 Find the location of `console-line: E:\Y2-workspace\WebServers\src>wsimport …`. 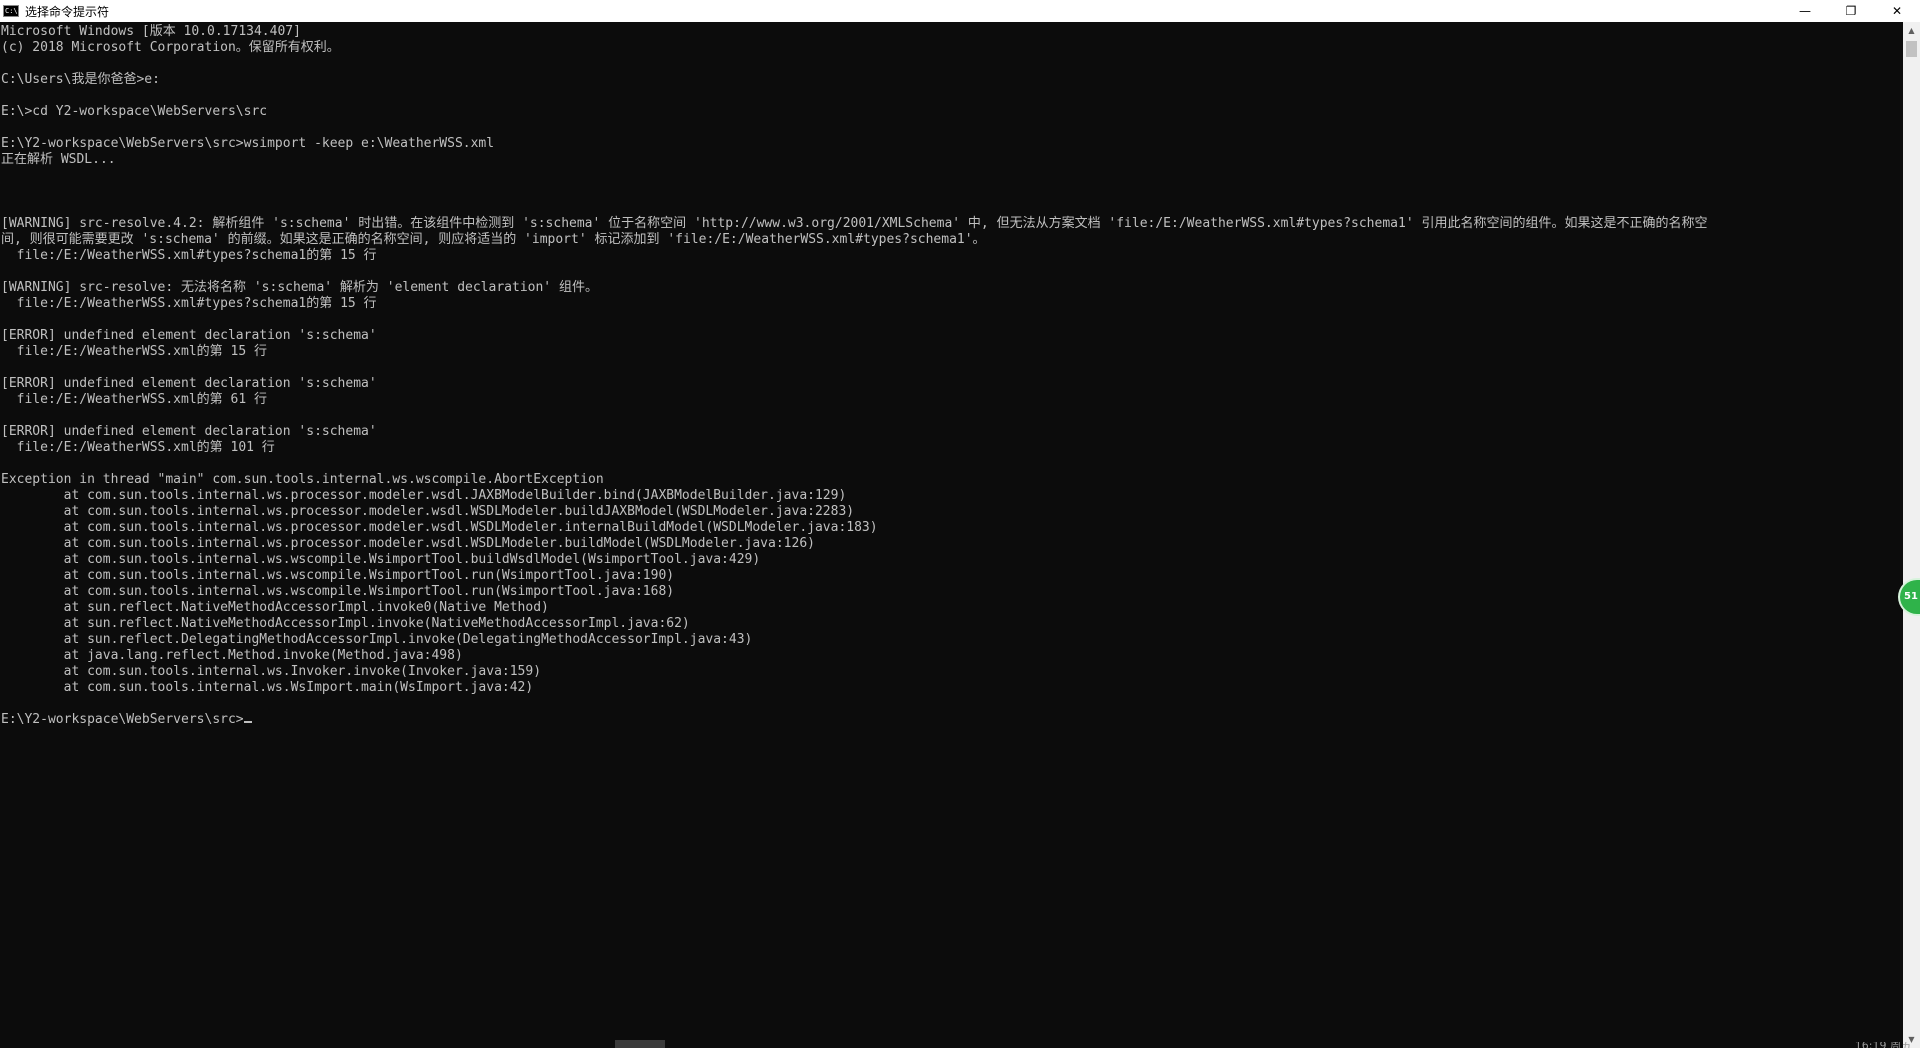

console-line: E:\Y2-workspace\WebServers\src>wsimport … is located at coordinates (248, 143).